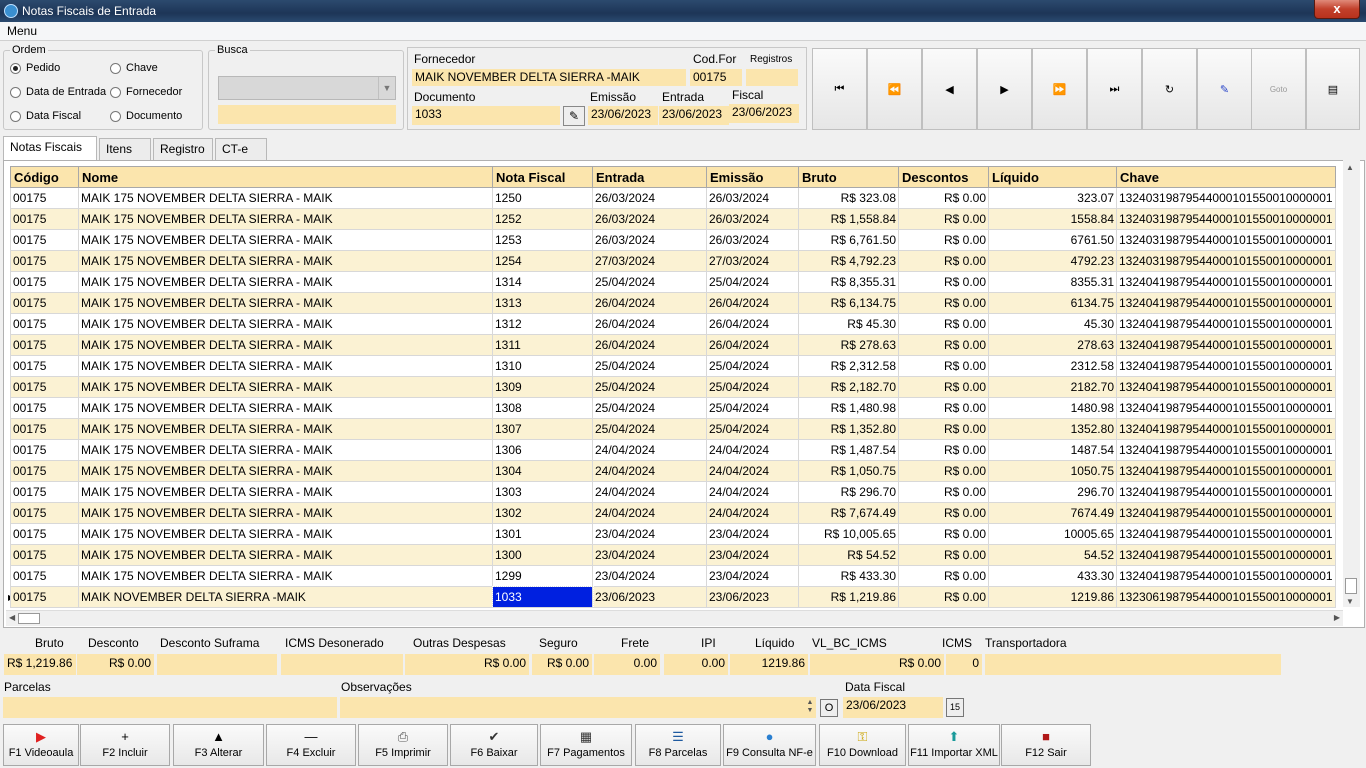 This screenshot has height=768, width=1366. What do you see at coordinates (1052, 177) in the screenshot?
I see `column-header: Líquido` at bounding box center [1052, 177].